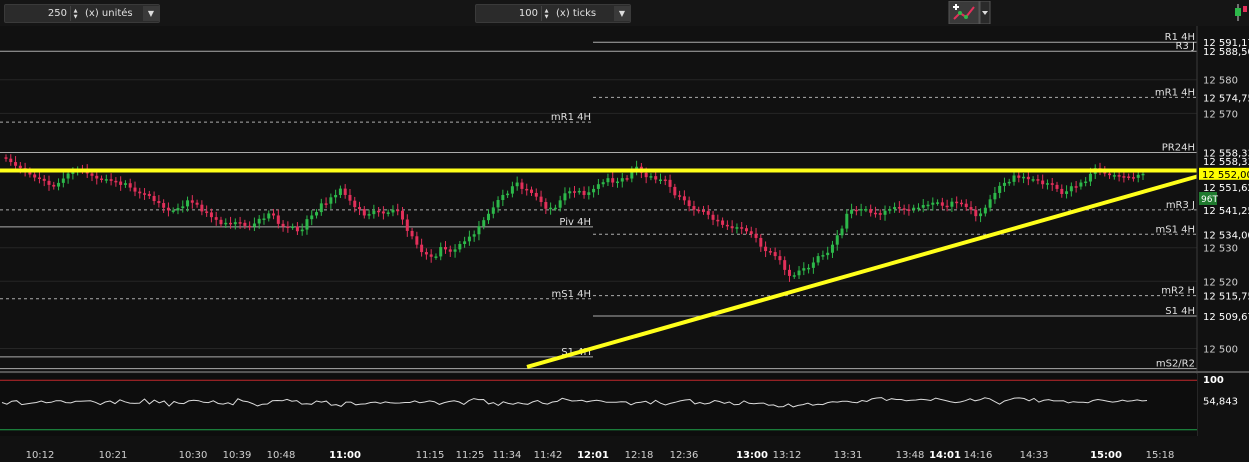  Describe the element at coordinates (1226, 297) in the screenshot. I see `pivot-level-value: 12 515,75` at that location.